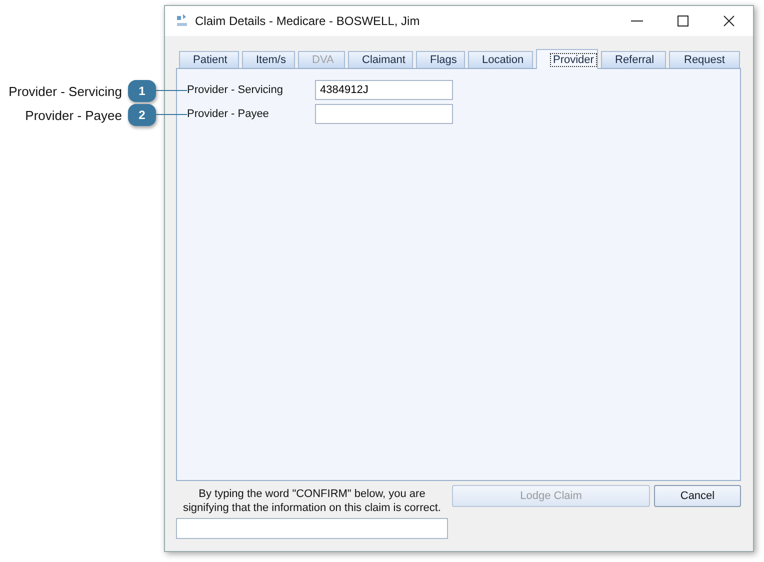 This screenshot has width=764, height=562. I want to click on maximize-icon, so click(683, 21).